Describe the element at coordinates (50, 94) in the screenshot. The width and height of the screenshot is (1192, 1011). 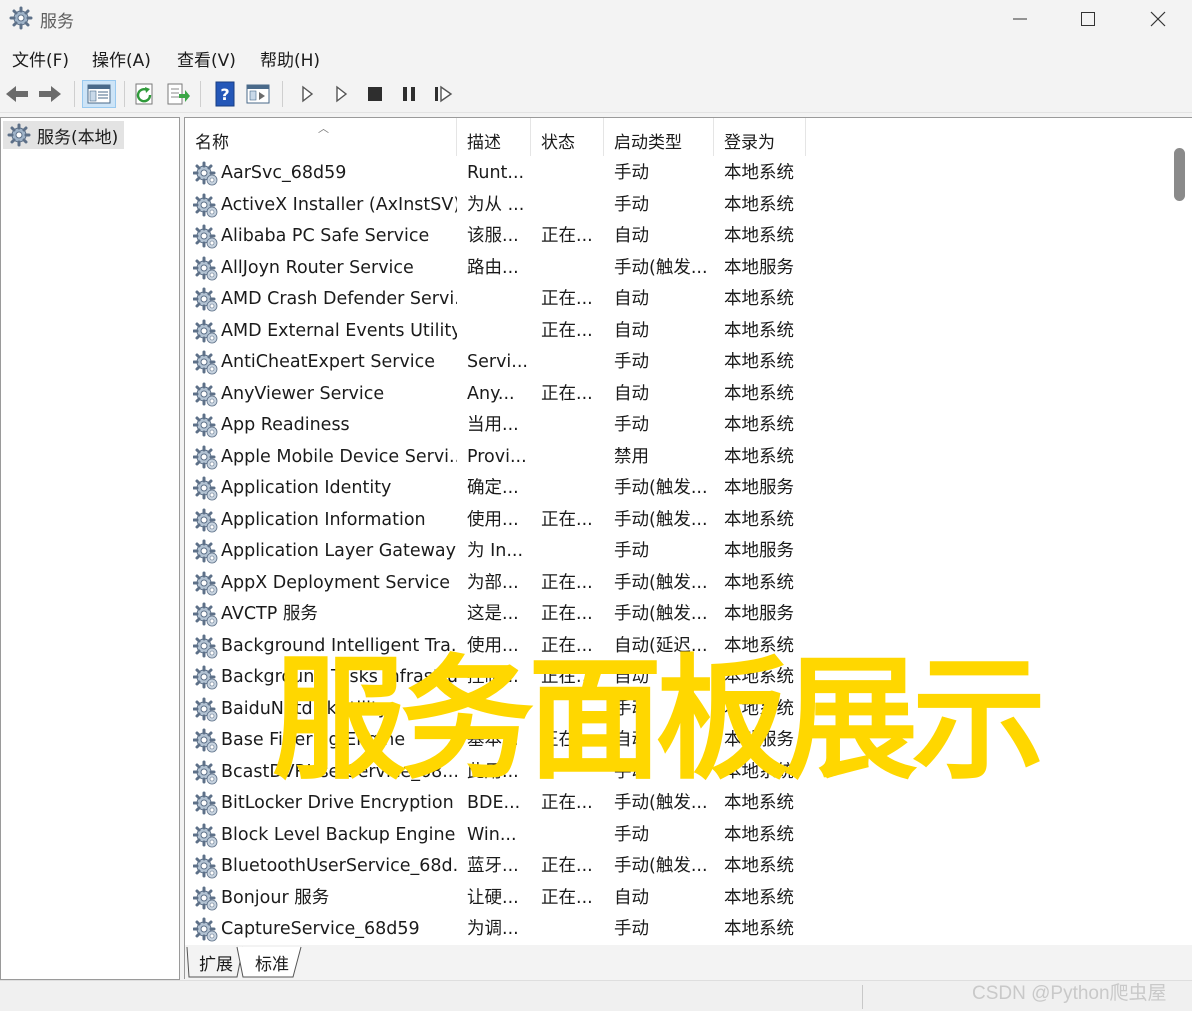
I see `forward-button` at that location.